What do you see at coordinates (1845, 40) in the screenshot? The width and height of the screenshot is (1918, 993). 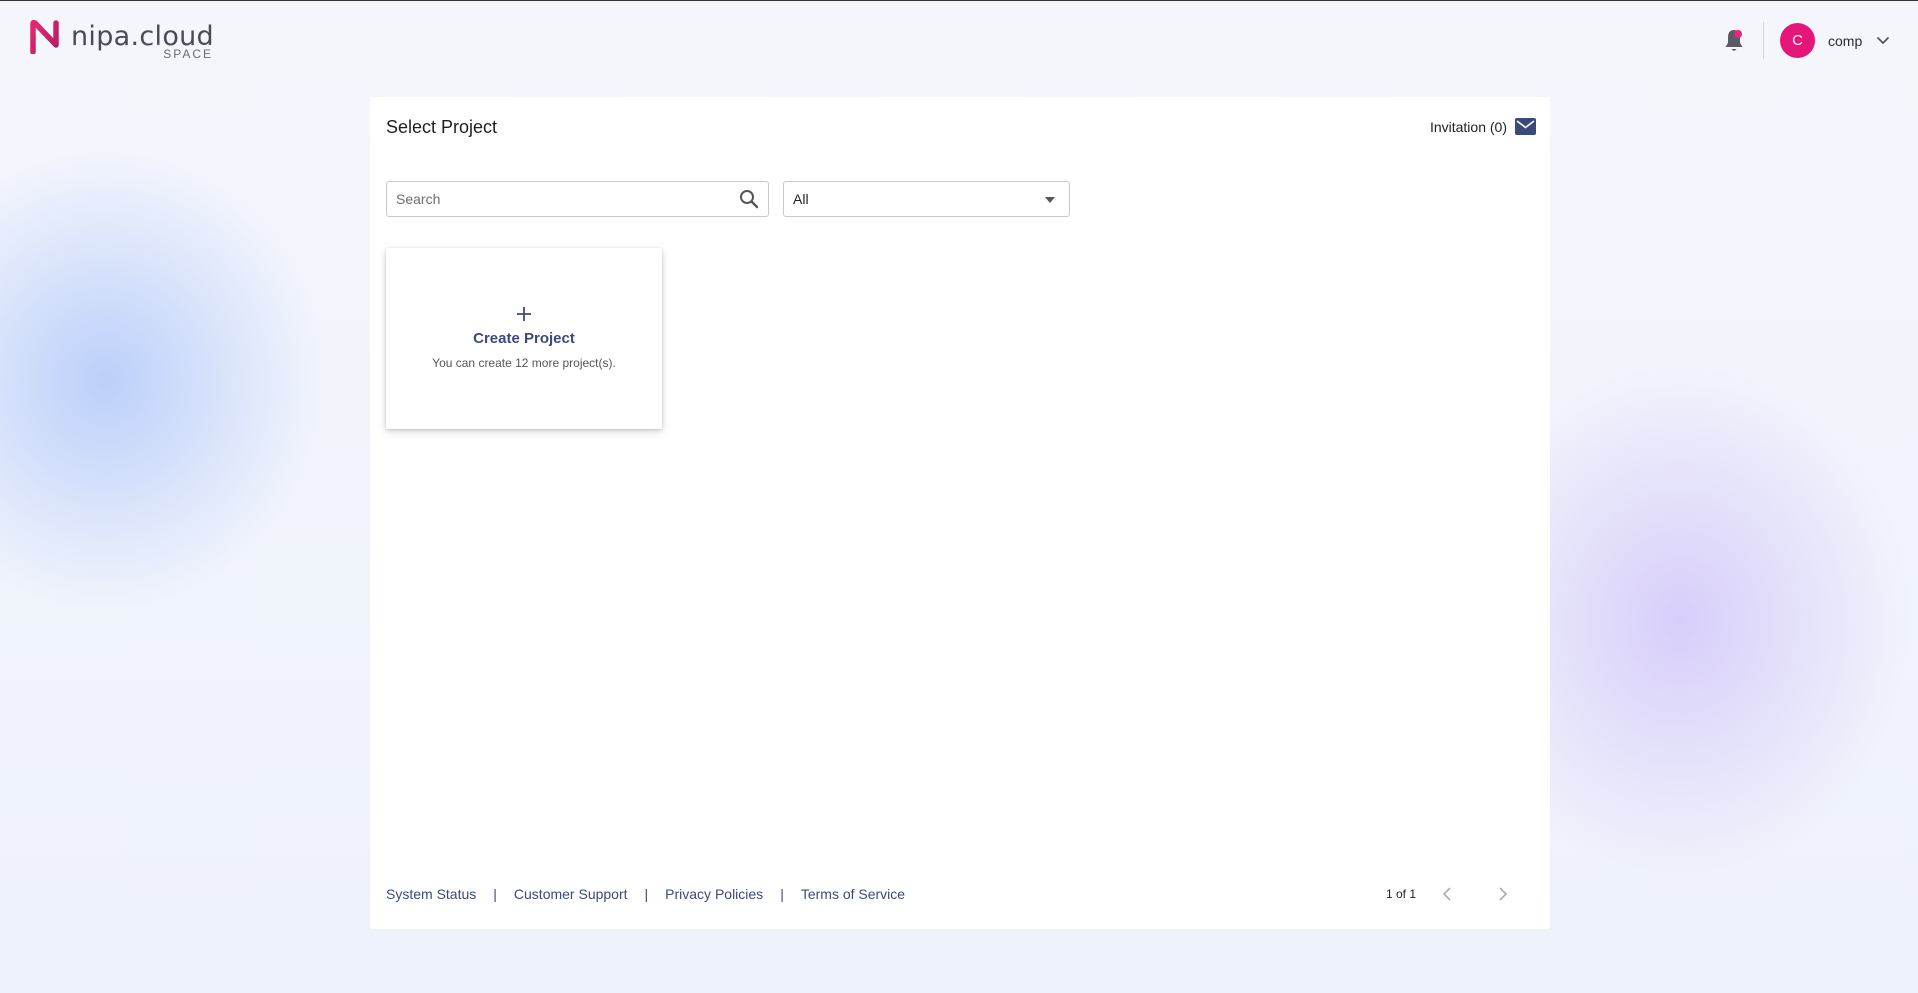 I see `user-name: comp` at bounding box center [1845, 40].